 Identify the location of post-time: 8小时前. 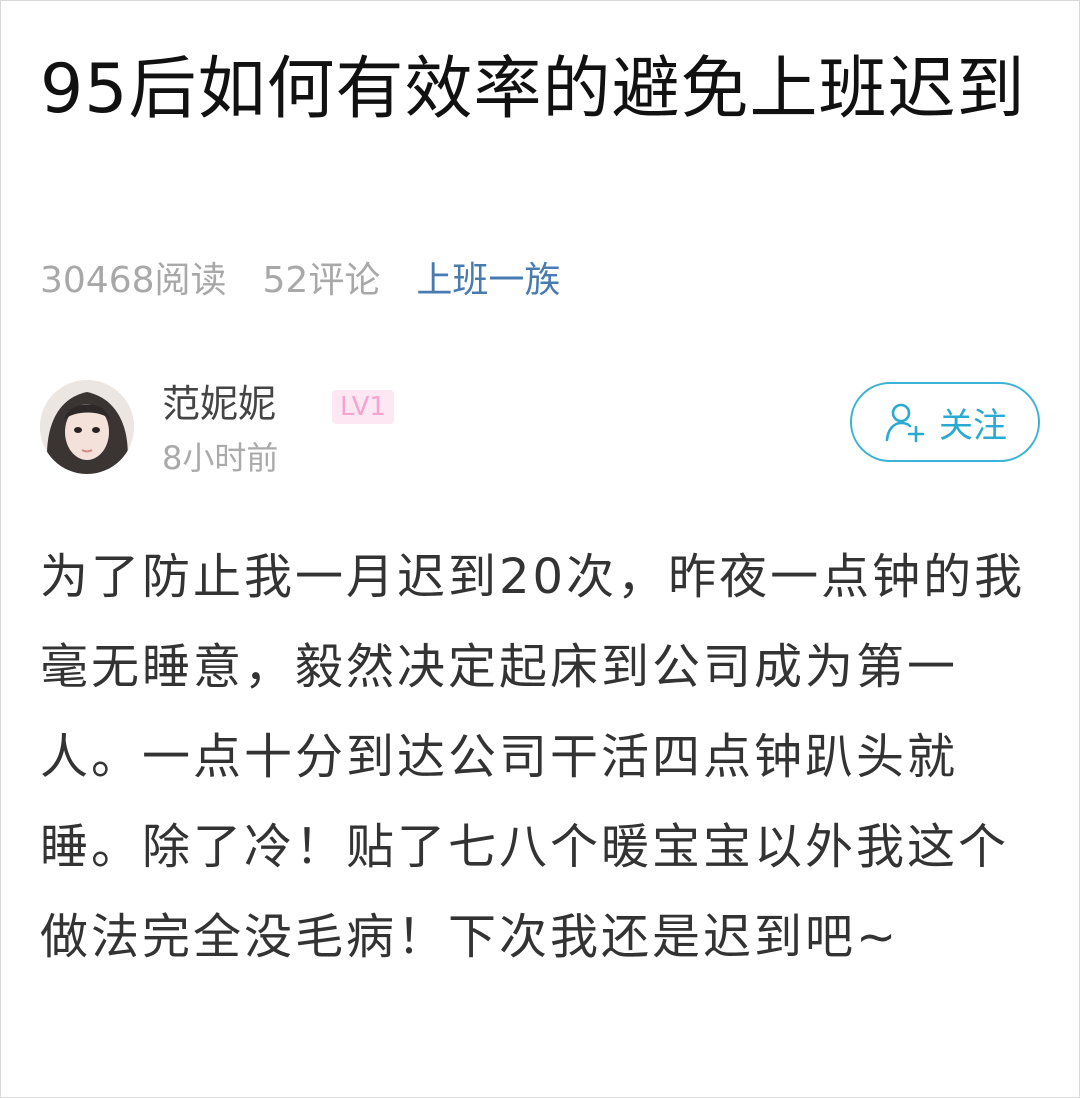
(220, 458).